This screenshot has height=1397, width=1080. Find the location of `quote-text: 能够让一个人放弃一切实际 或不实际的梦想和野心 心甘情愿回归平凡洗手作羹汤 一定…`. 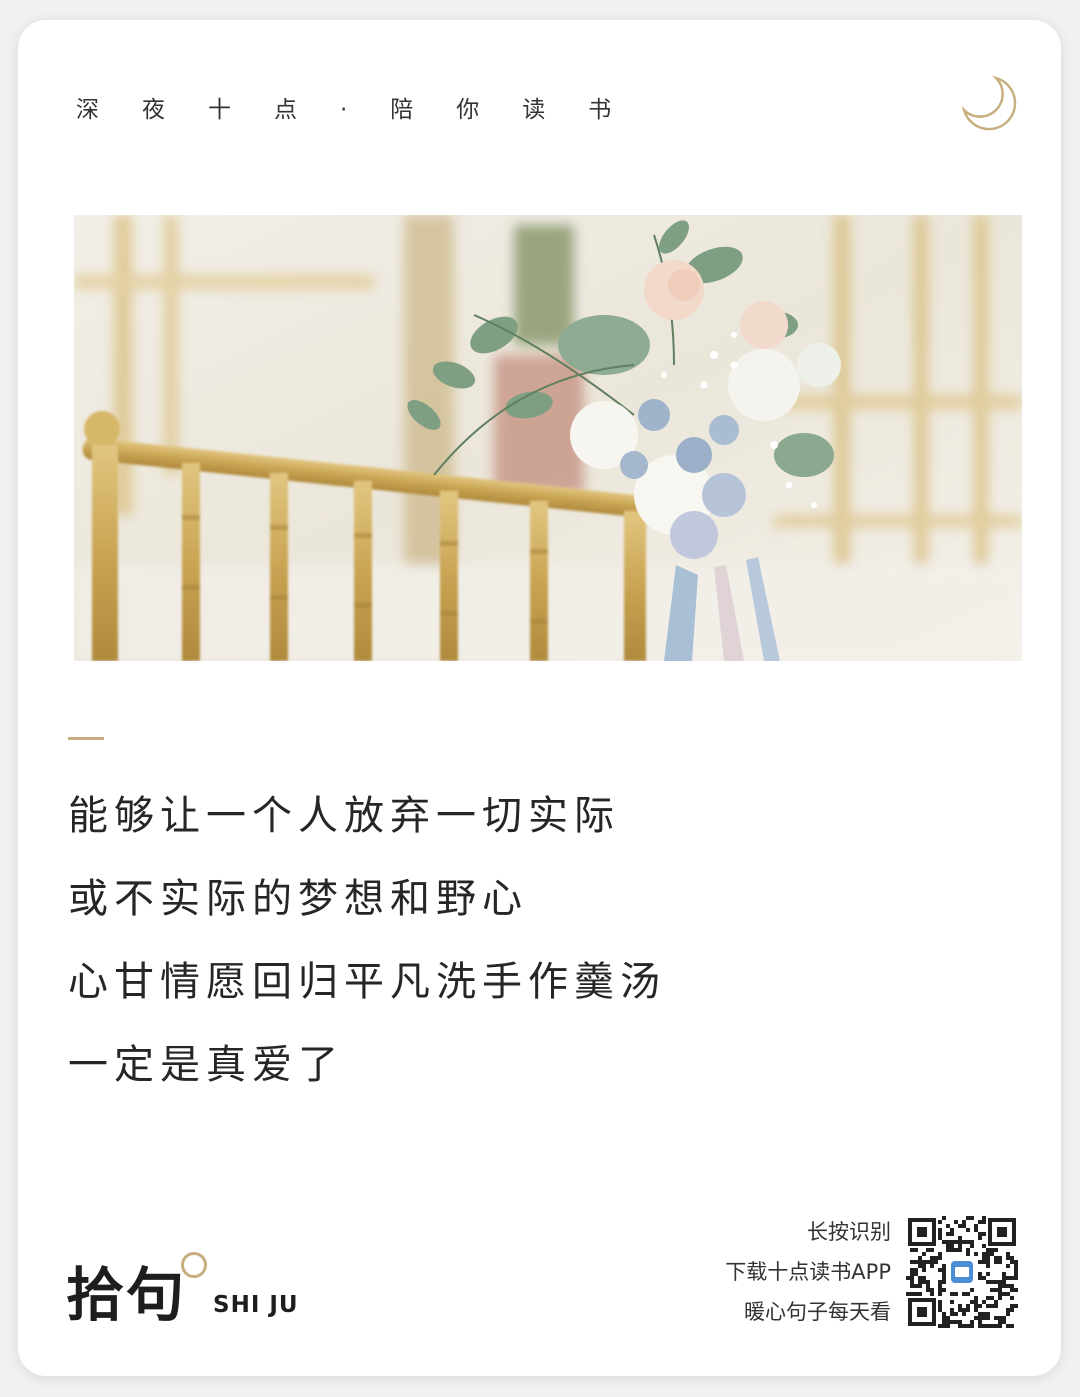

quote-text: 能够让一个人放弃一切实际 或不实际的梦想和野心 心甘情愿回归平凡洗手作羹汤 一定… is located at coordinates (367, 954).